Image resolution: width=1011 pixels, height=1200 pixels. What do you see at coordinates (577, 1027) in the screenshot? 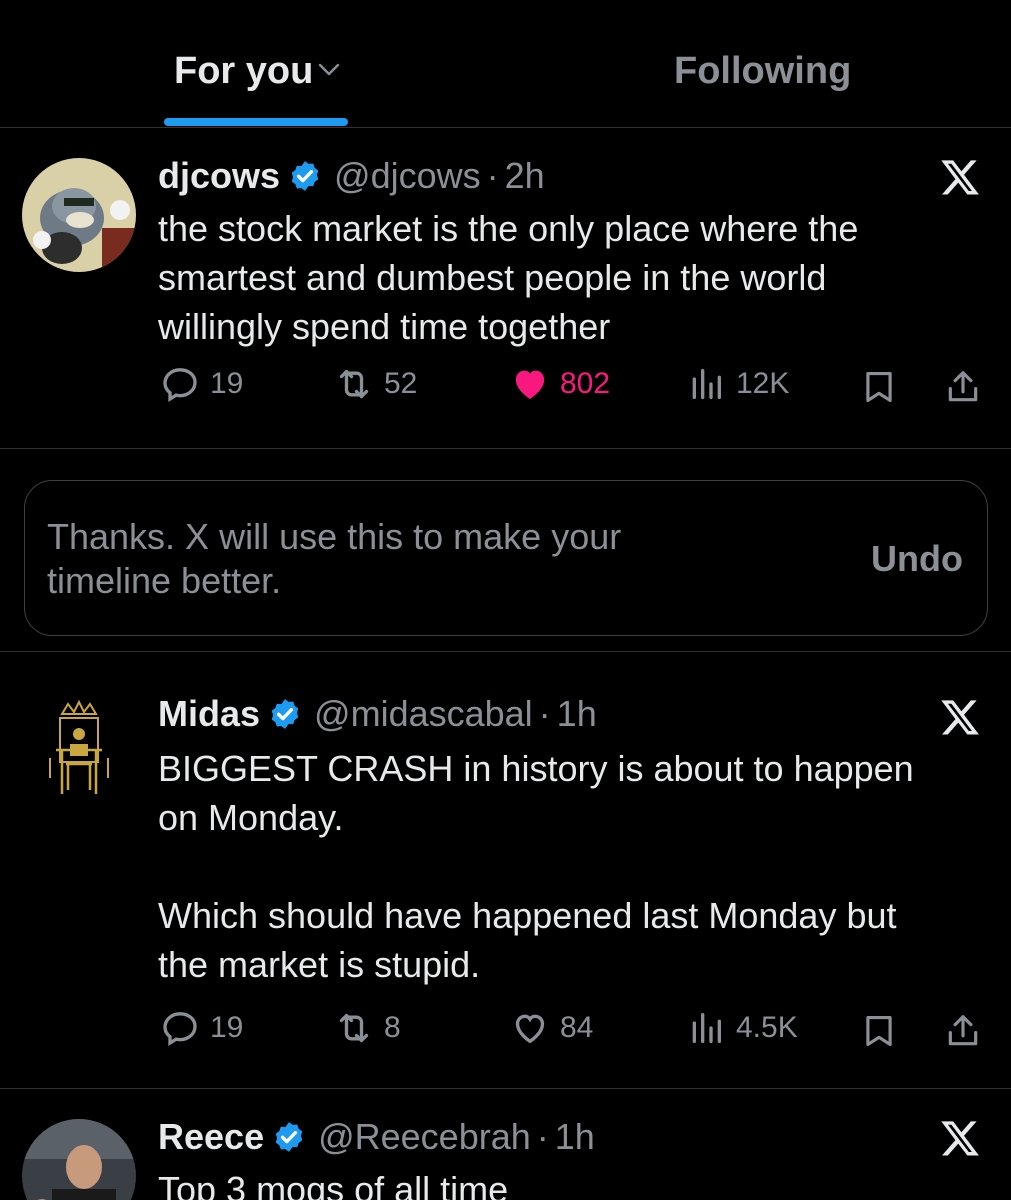
I see `like-count: 84` at bounding box center [577, 1027].